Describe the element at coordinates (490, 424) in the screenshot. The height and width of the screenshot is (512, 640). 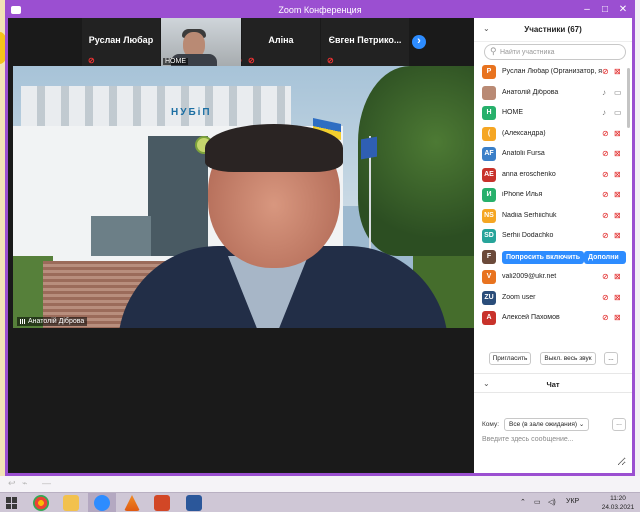
I see `chat-to-label: Кому:` at that location.